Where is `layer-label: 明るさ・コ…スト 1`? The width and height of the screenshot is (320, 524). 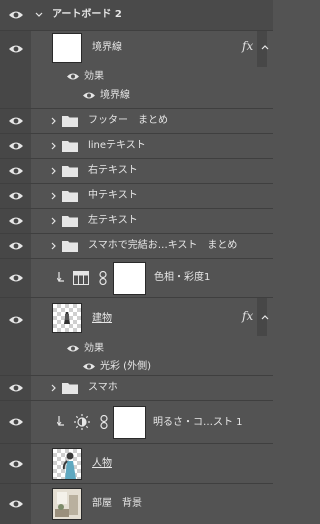 layer-label: 明るさ・コ…スト 1 is located at coordinates (198, 422).